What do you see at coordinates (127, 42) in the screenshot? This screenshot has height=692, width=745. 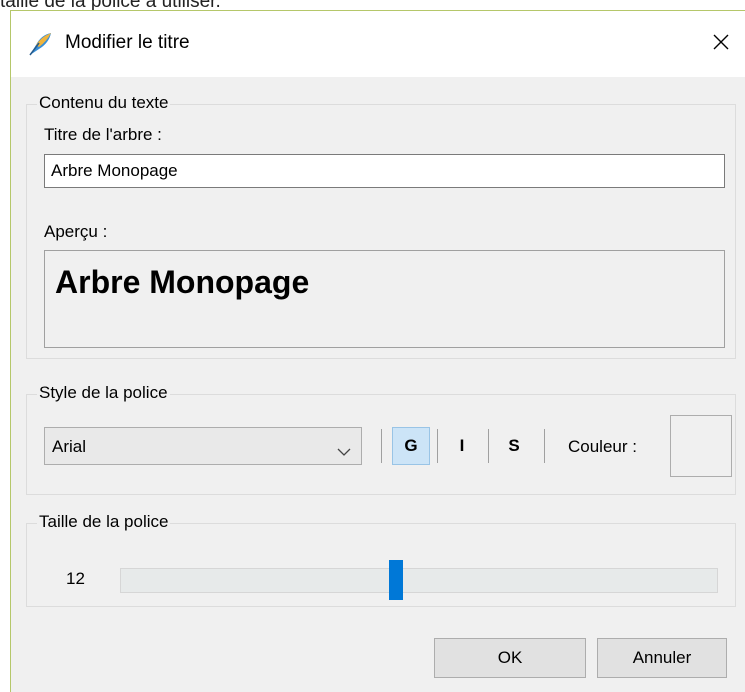 I see `dialog-title: Modifier le titre` at bounding box center [127, 42].